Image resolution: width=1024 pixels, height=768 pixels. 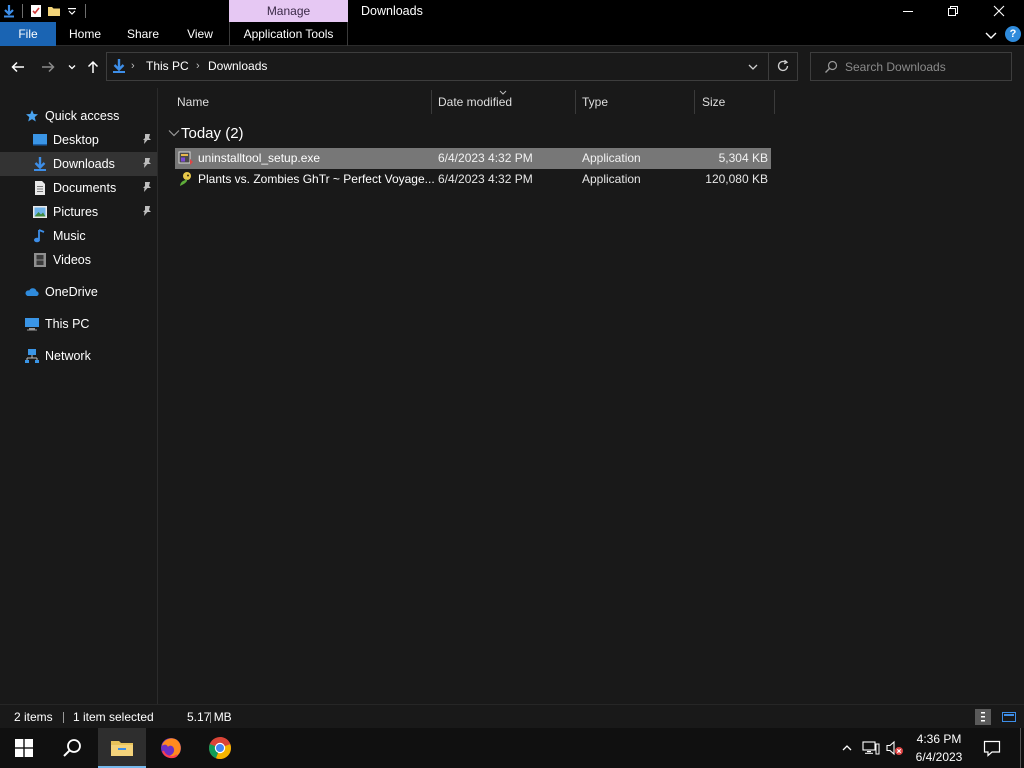 What do you see at coordinates (783, 66) in the screenshot?
I see `refresh-icon` at bounding box center [783, 66].